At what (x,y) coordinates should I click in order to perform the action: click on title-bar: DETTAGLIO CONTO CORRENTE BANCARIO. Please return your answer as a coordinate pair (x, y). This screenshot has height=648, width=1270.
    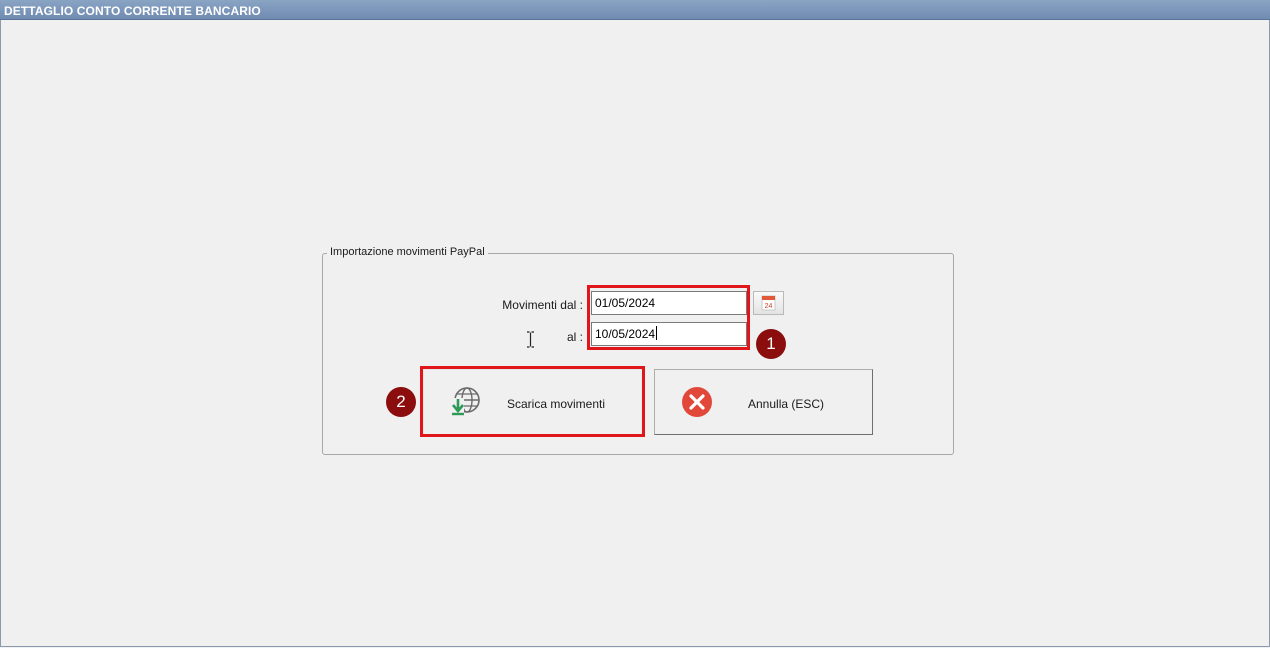
    Looking at the image, I should click on (635, 10).